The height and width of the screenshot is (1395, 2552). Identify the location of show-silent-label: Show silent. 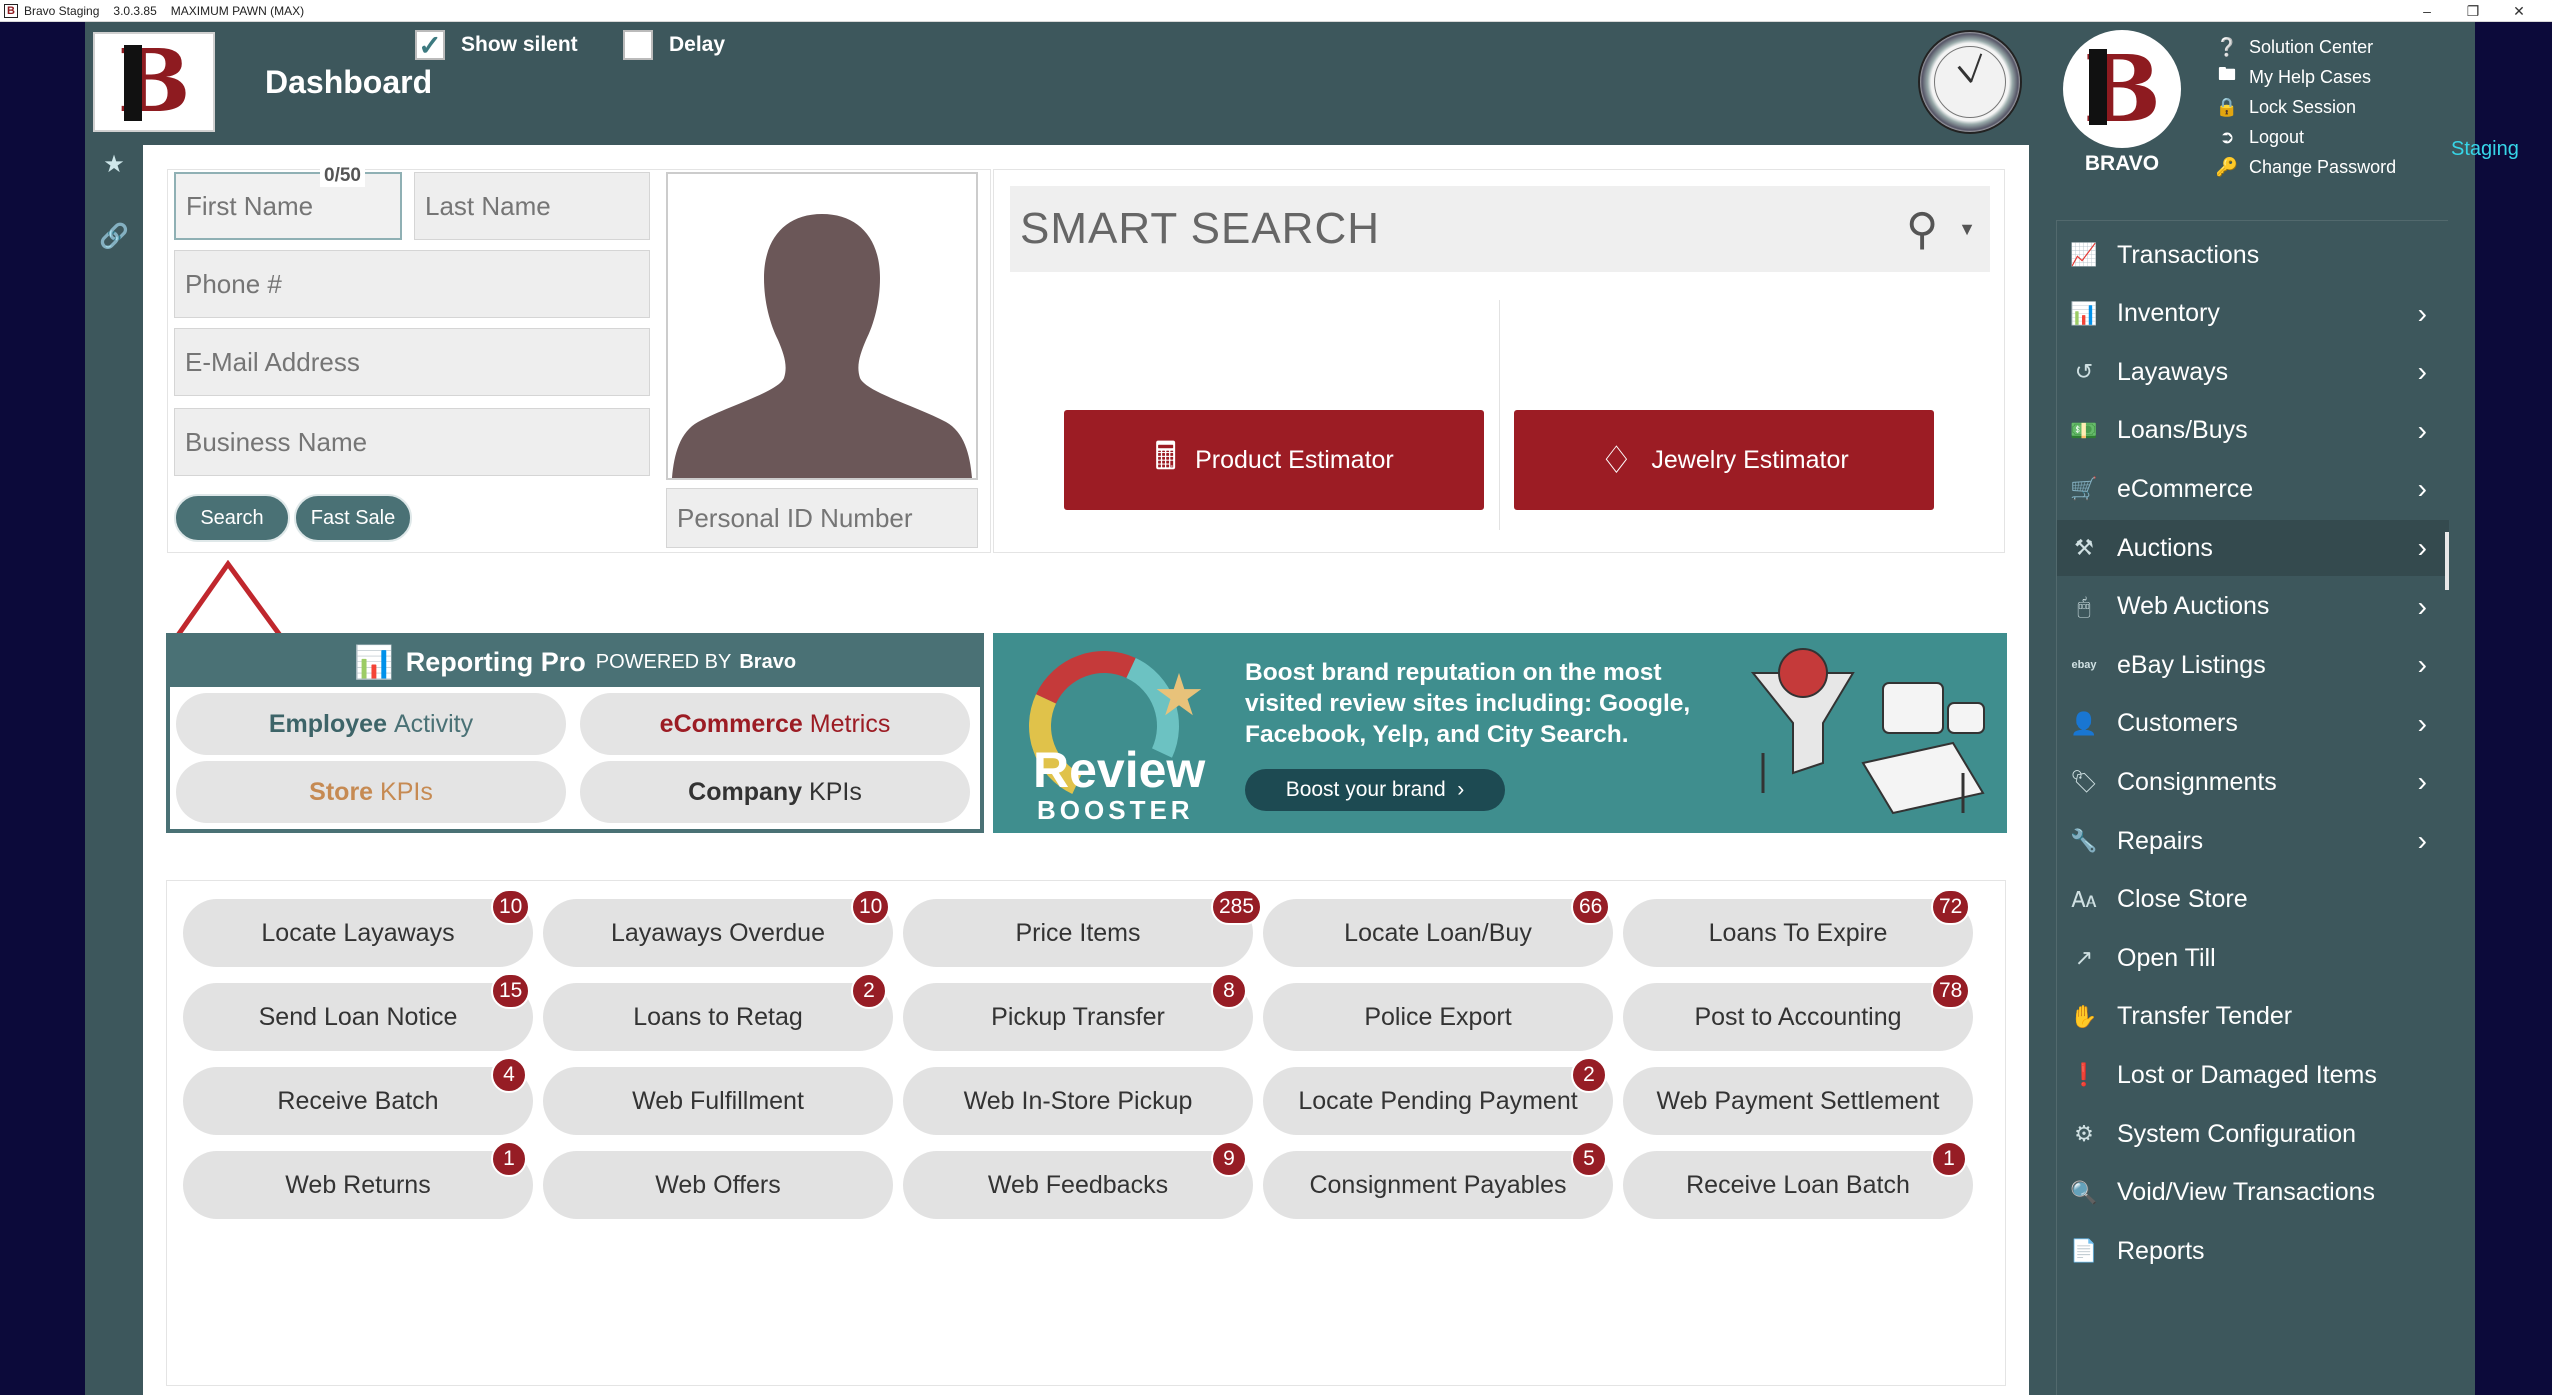
(519, 44).